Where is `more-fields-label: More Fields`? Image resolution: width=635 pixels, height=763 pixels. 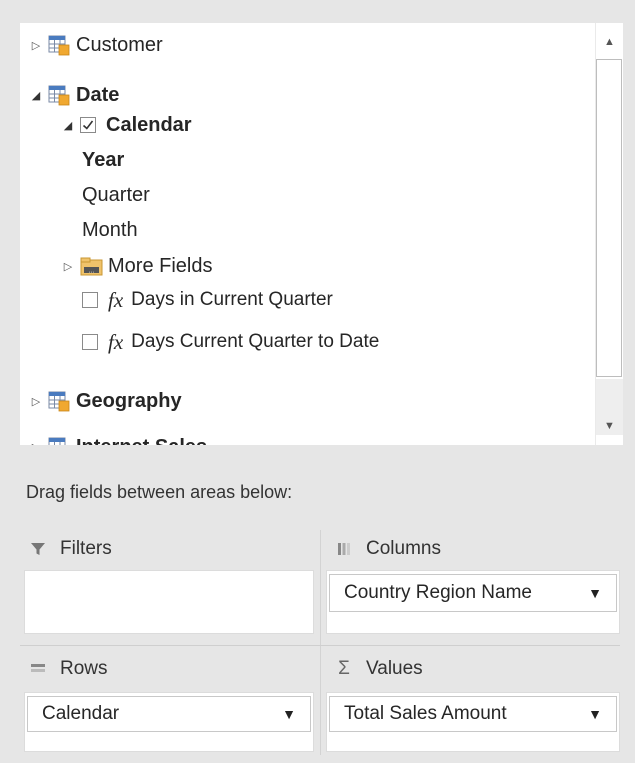
more-fields-label: More Fields is located at coordinates (160, 265).